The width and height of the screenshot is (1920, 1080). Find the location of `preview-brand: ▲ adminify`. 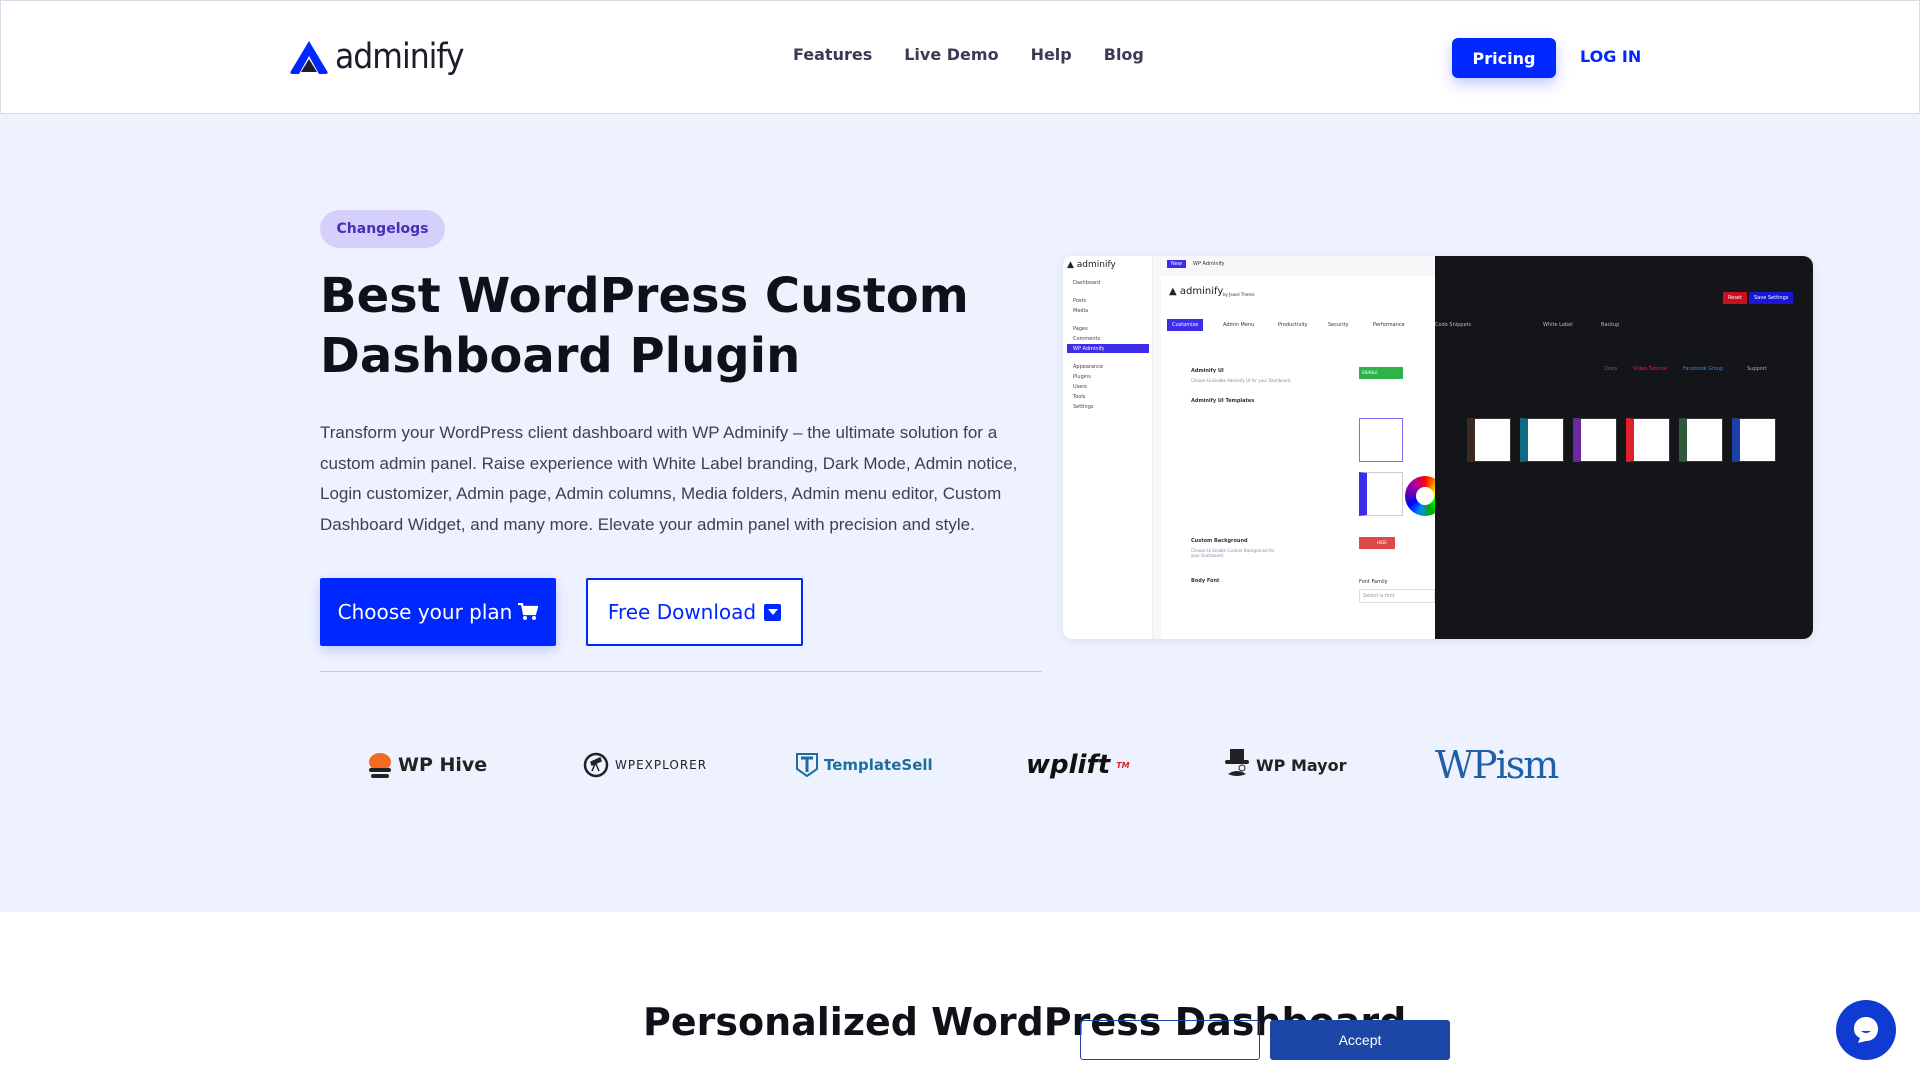

preview-brand: ▲ adminify is located at coordinates (1196, 291).